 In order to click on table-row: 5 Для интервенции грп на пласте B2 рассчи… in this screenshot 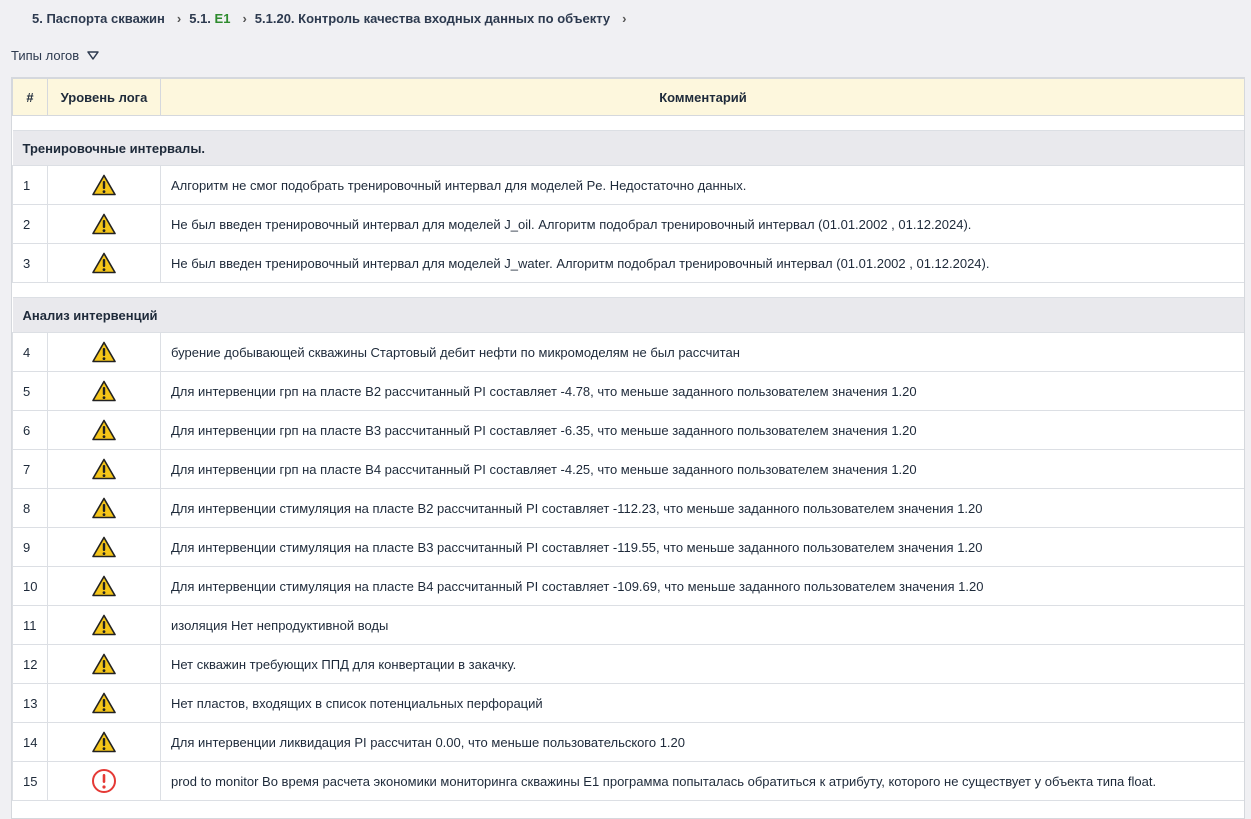, I will do `click(628, 391)`.